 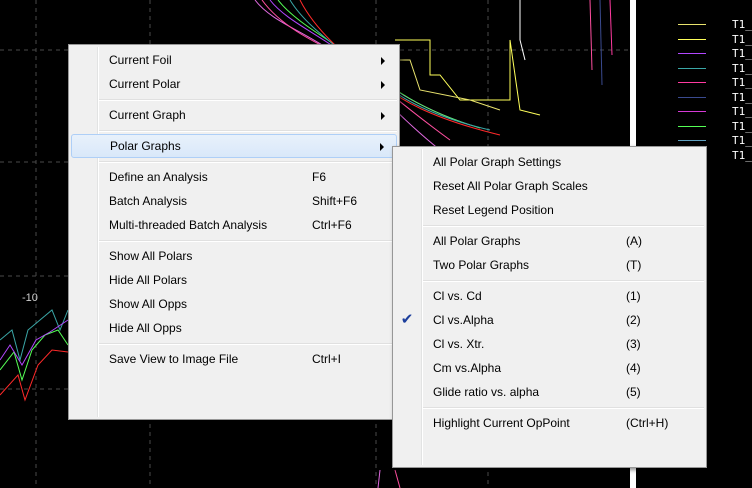 I want to click on submenu-item-reset-all-polar-graph-scales: Reset All Polar Graph Scales, so click(x=549, y=186).